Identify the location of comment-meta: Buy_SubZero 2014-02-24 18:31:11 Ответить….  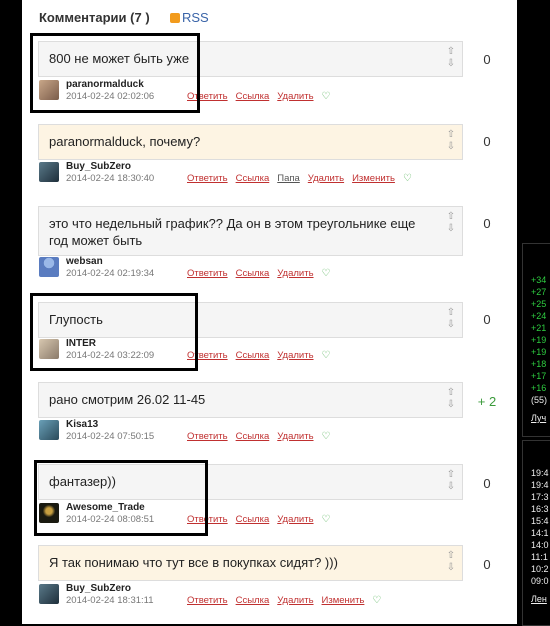
(254, 596).